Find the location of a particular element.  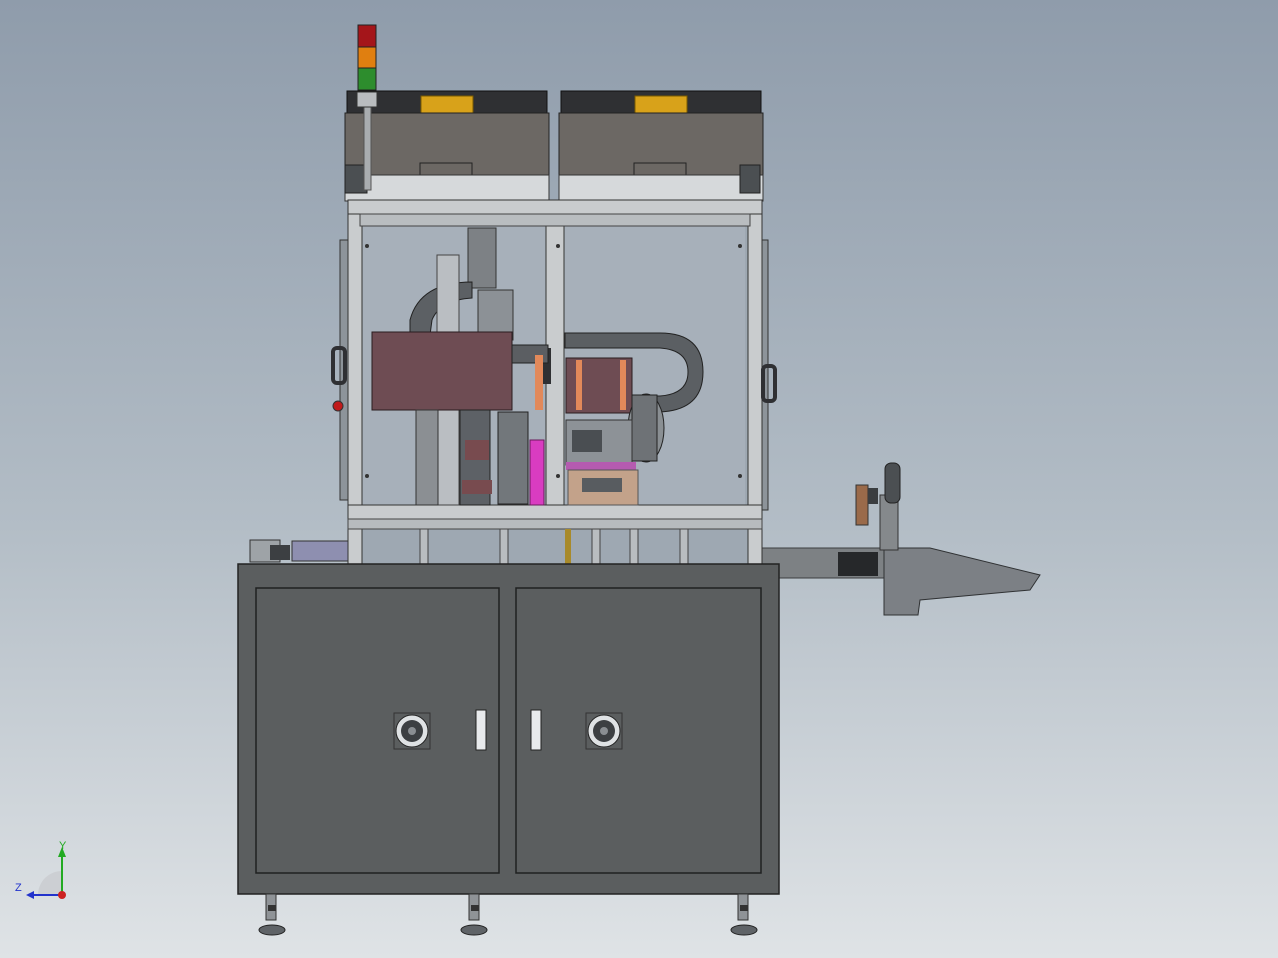

axis-triad: Y Z is located at coordinates (41, 869).